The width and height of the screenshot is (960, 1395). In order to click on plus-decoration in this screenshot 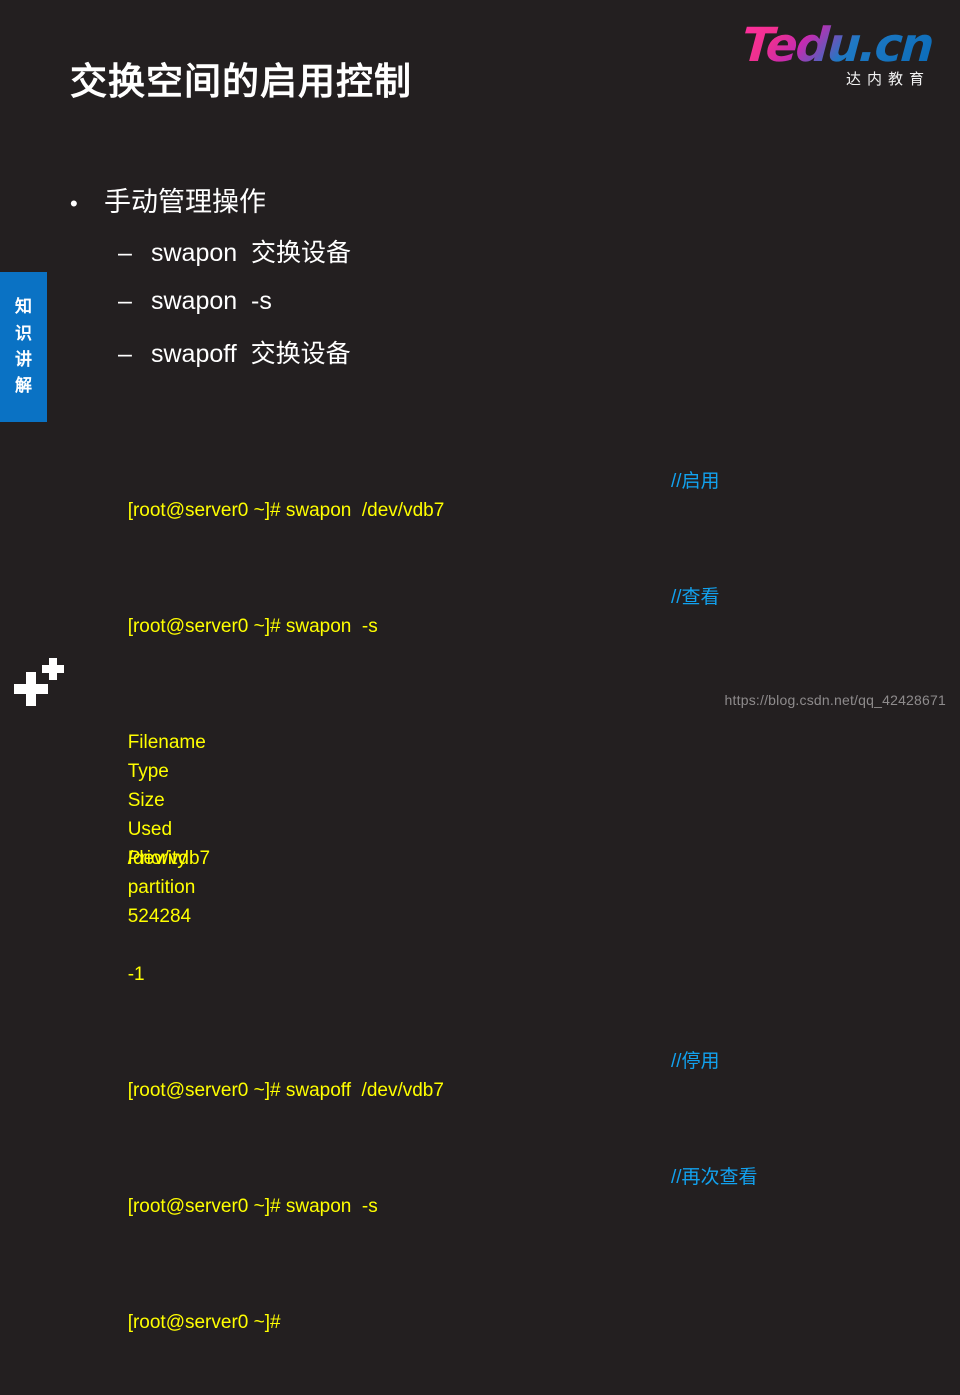, I will do `click(44, 678)`.